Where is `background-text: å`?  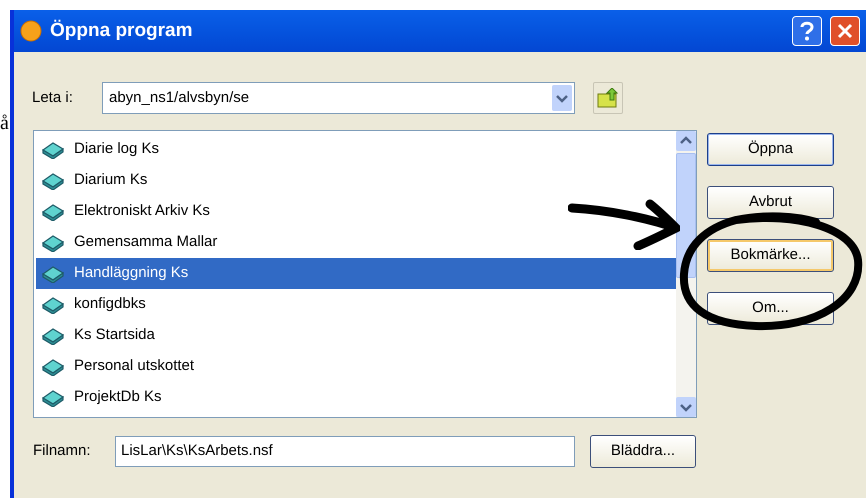 background-text: å is located at coordinates (4, 123).